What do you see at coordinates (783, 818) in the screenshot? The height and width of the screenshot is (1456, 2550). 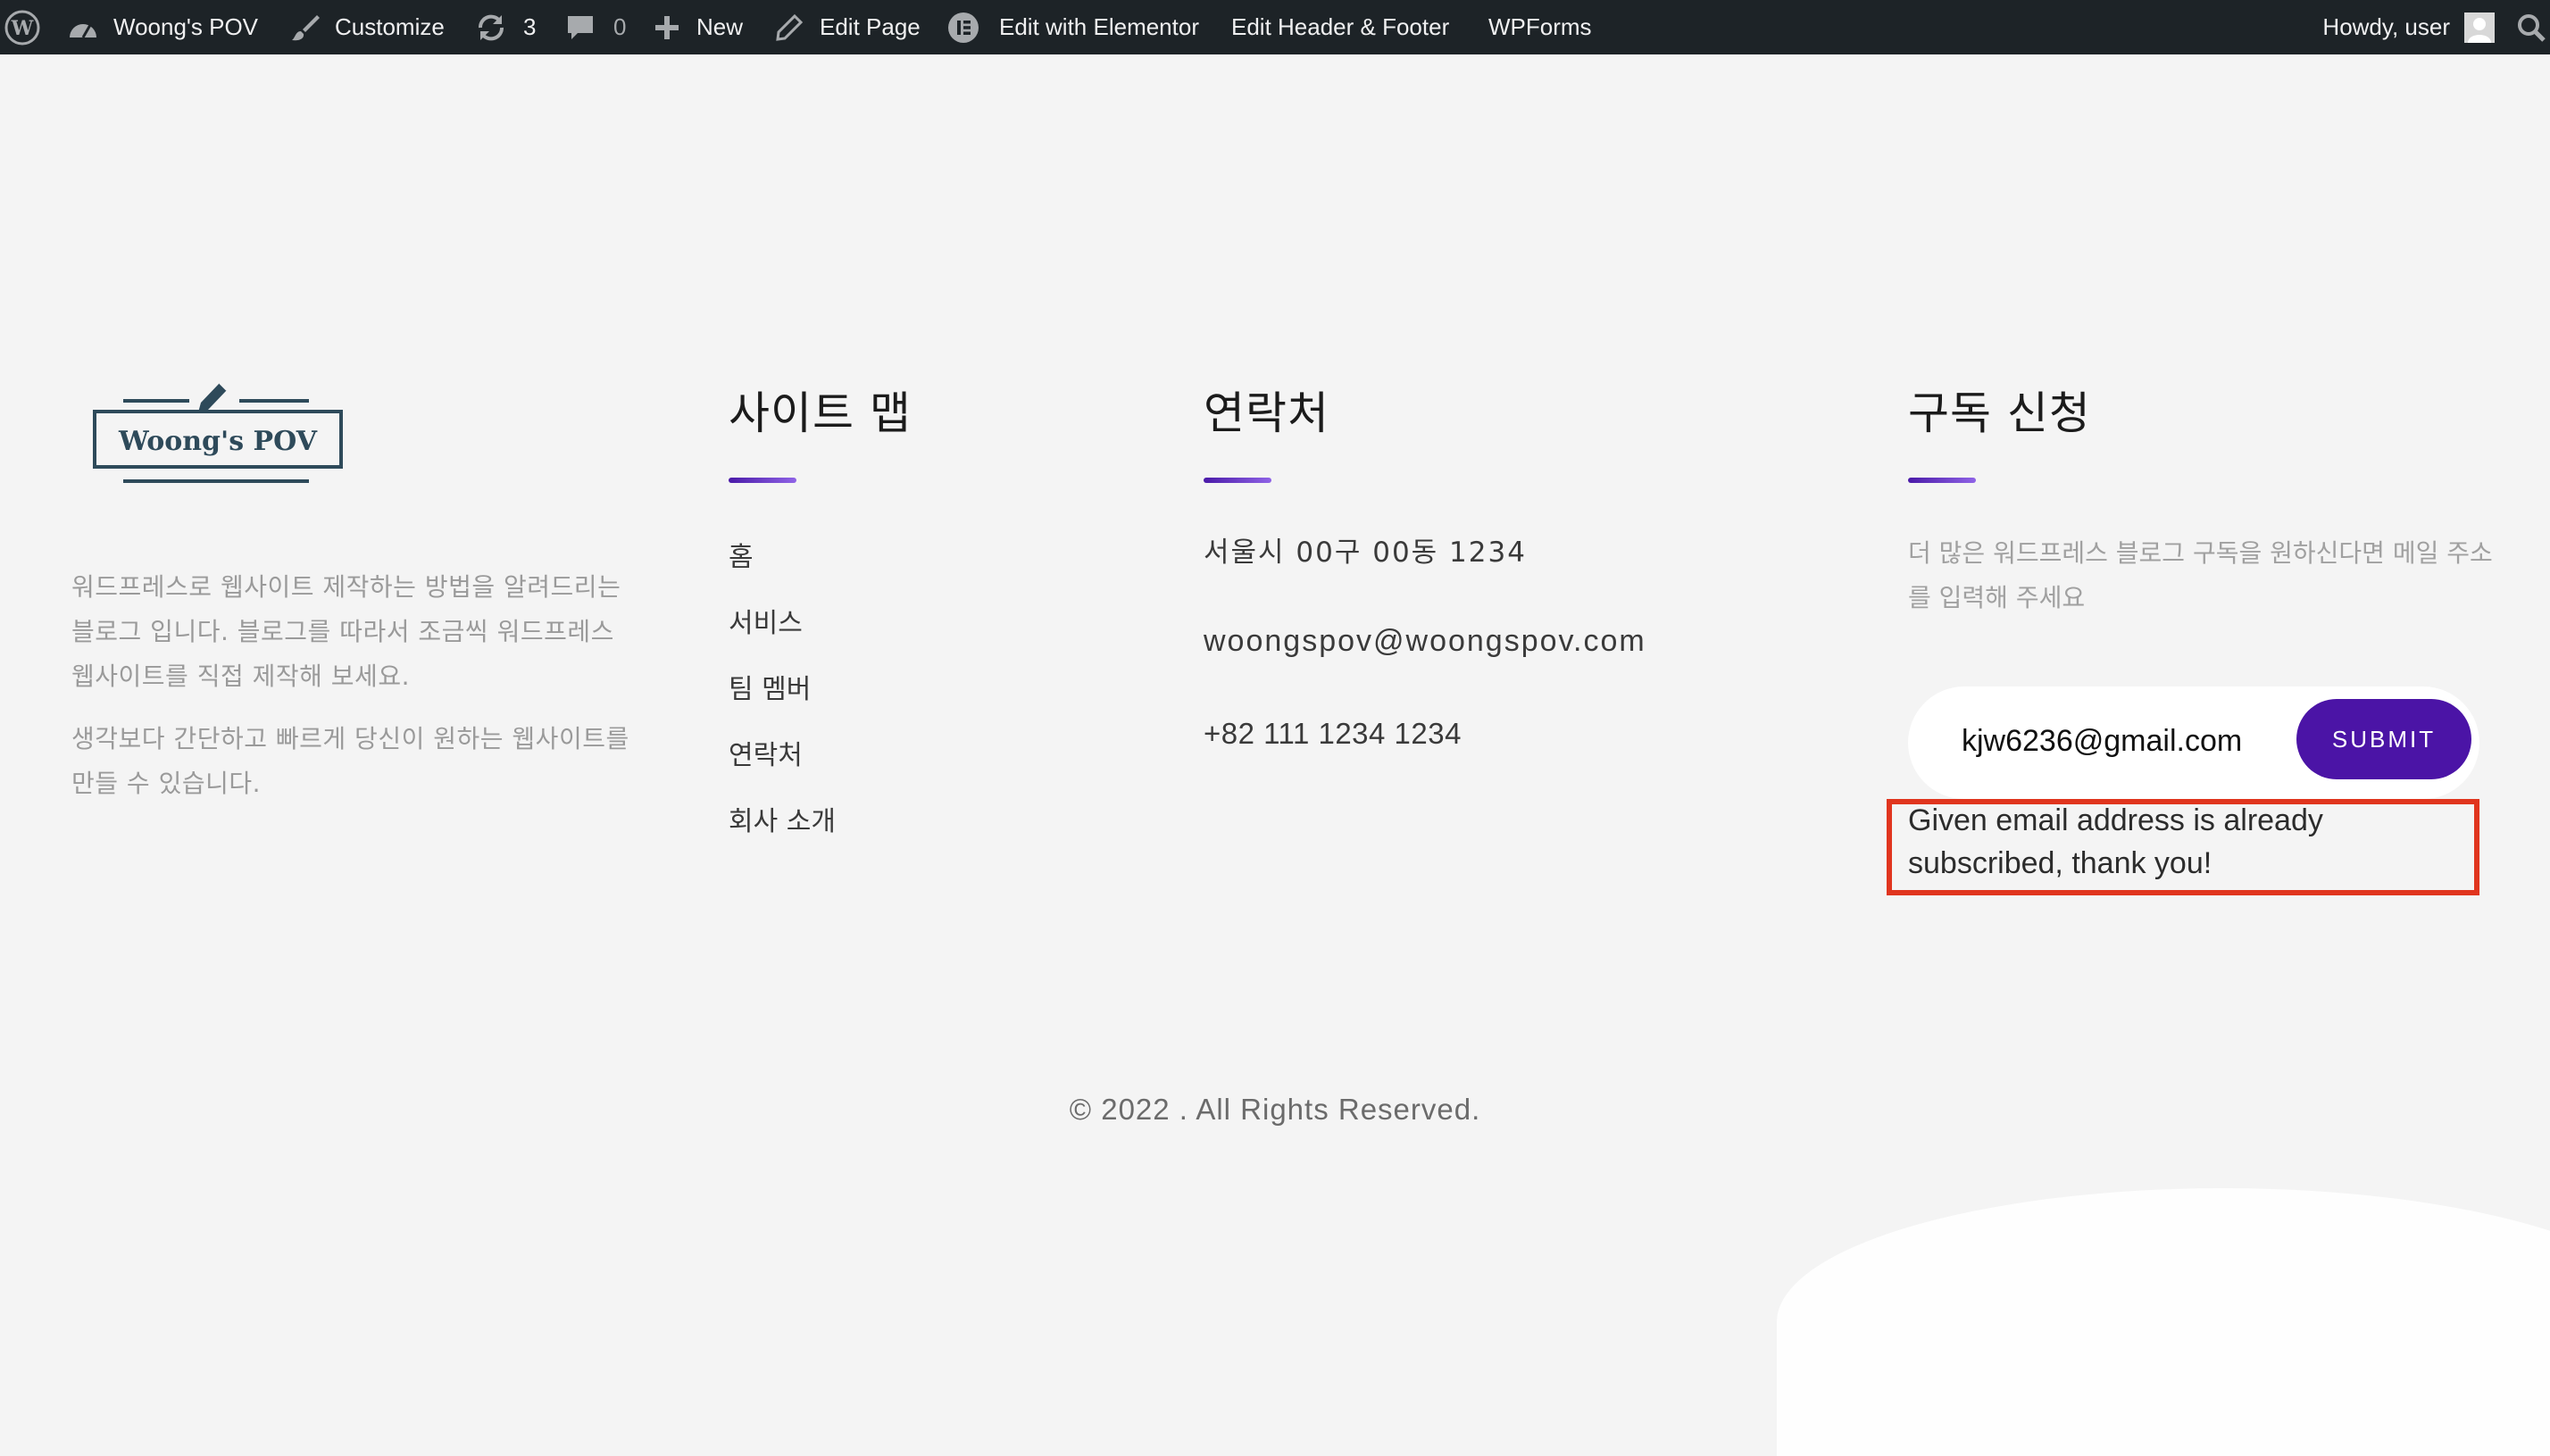 I see `sitemap-link-about: 회사 소개` at bounding box center [783, 818].